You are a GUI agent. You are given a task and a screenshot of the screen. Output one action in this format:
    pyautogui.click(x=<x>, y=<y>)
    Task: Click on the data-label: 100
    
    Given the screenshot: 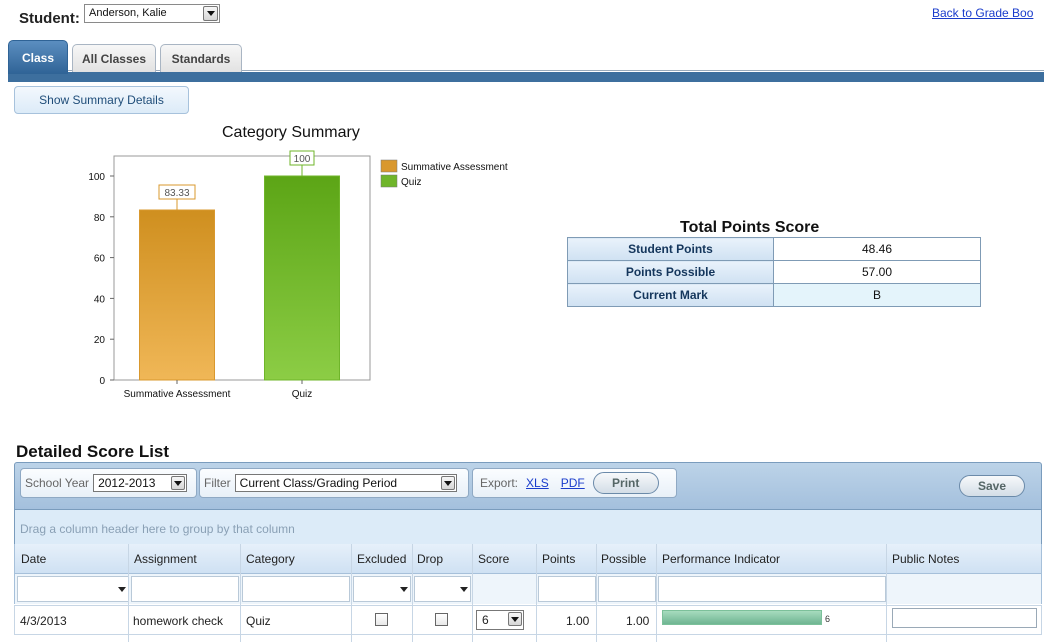 What is the action you would take?
    pyautogui.click(x=302, y=159)
    